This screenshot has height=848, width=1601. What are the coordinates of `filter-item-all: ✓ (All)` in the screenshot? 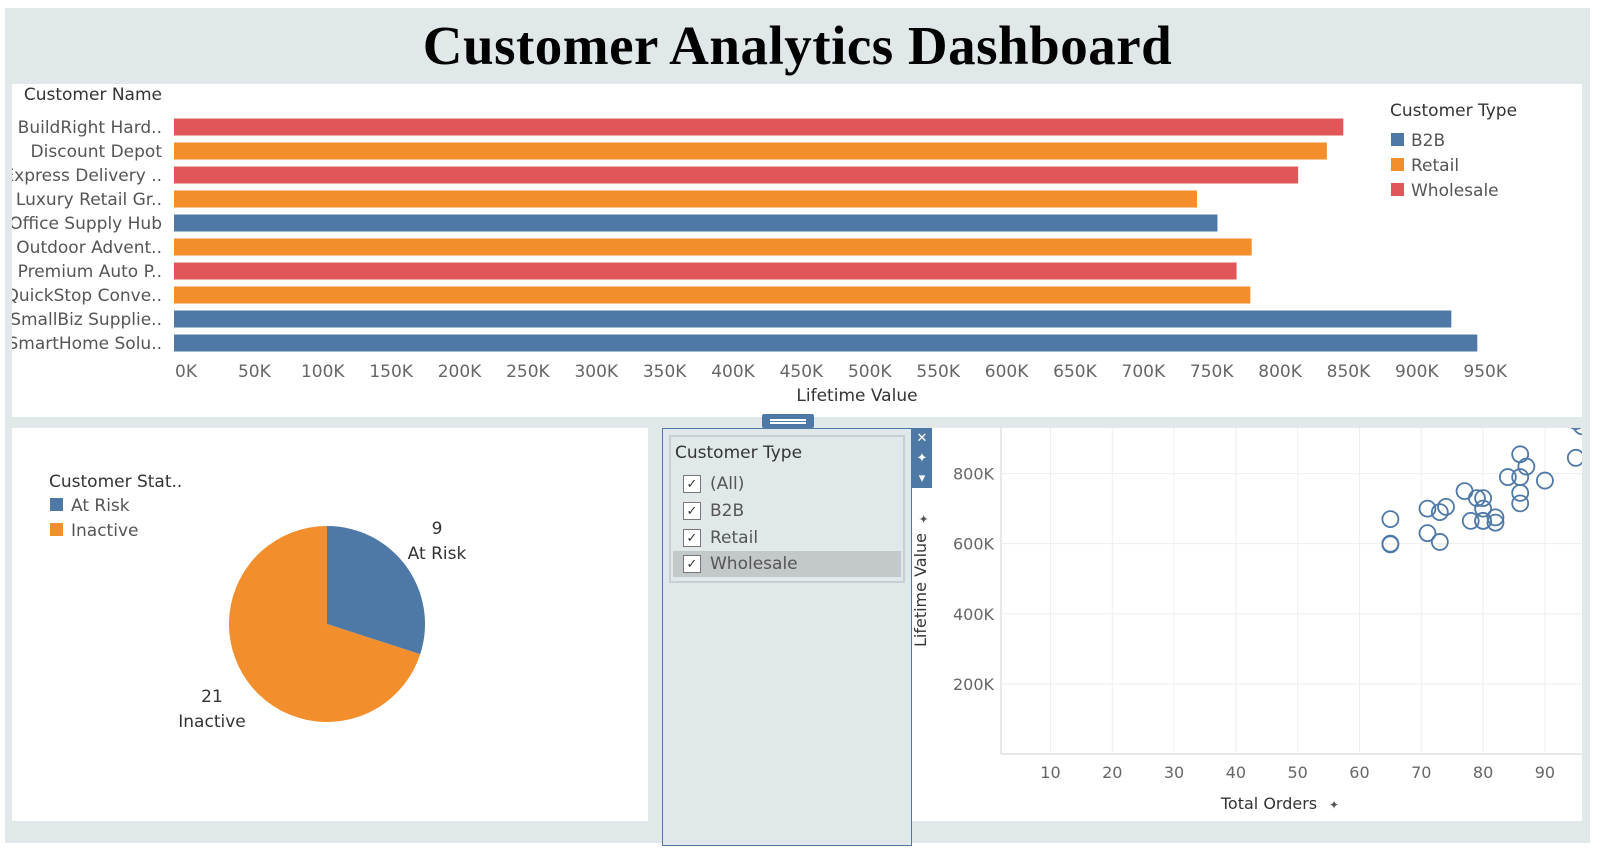 It's located at (787, 484).